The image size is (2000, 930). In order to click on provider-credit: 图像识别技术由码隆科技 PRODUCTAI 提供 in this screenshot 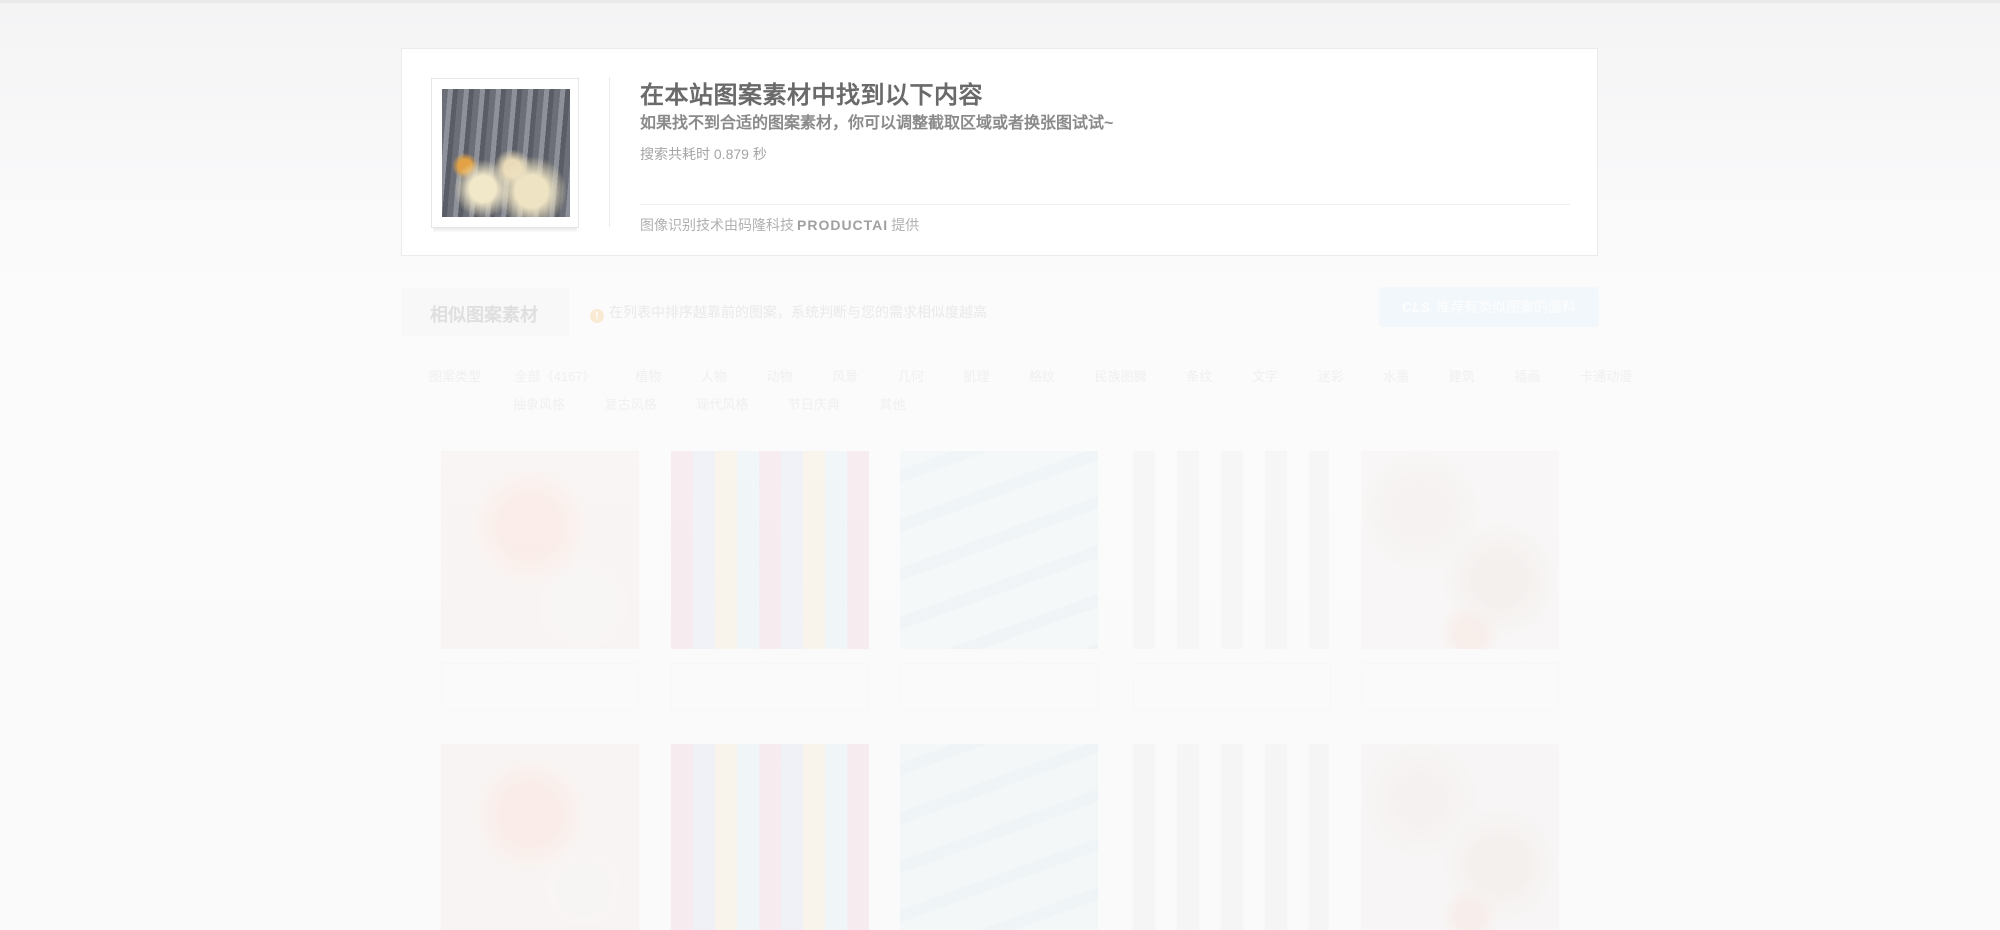, I will do `click(779, 225)`.